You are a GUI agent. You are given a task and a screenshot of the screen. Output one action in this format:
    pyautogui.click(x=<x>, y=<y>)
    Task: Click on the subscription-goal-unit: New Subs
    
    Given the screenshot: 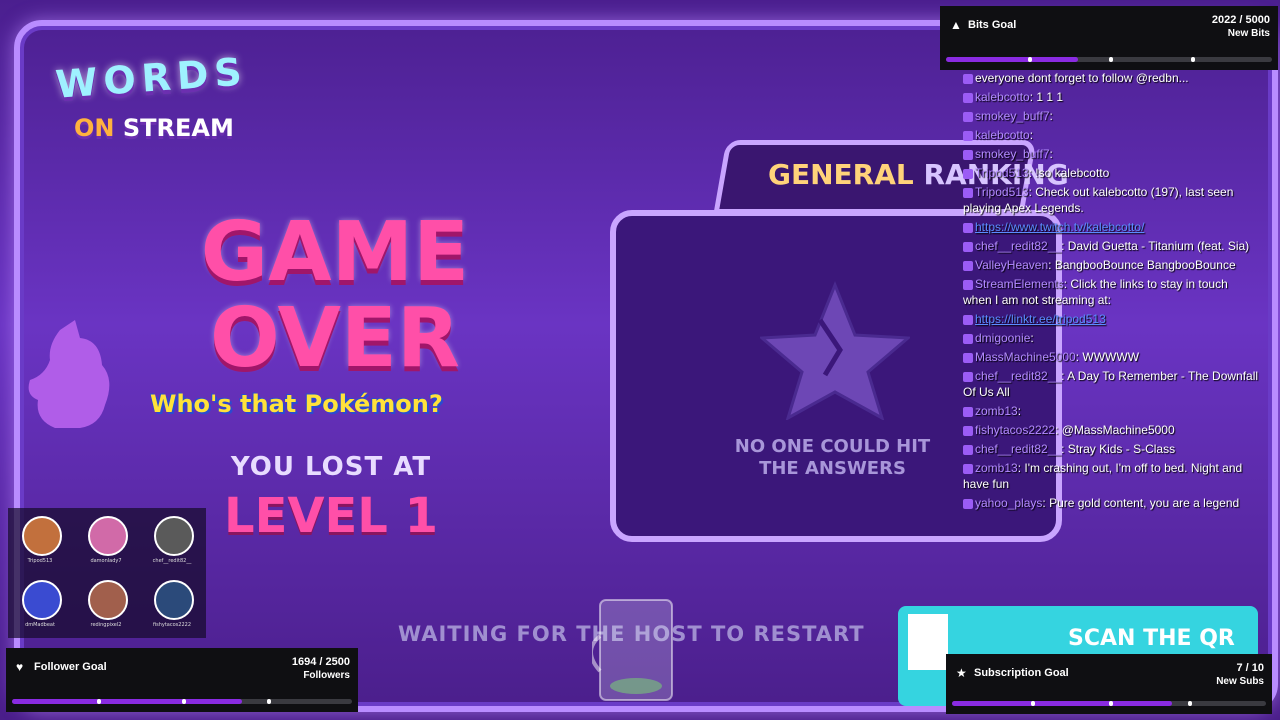 What is the action you would take?
    pyautogui.click(x=1240, y=681)
    